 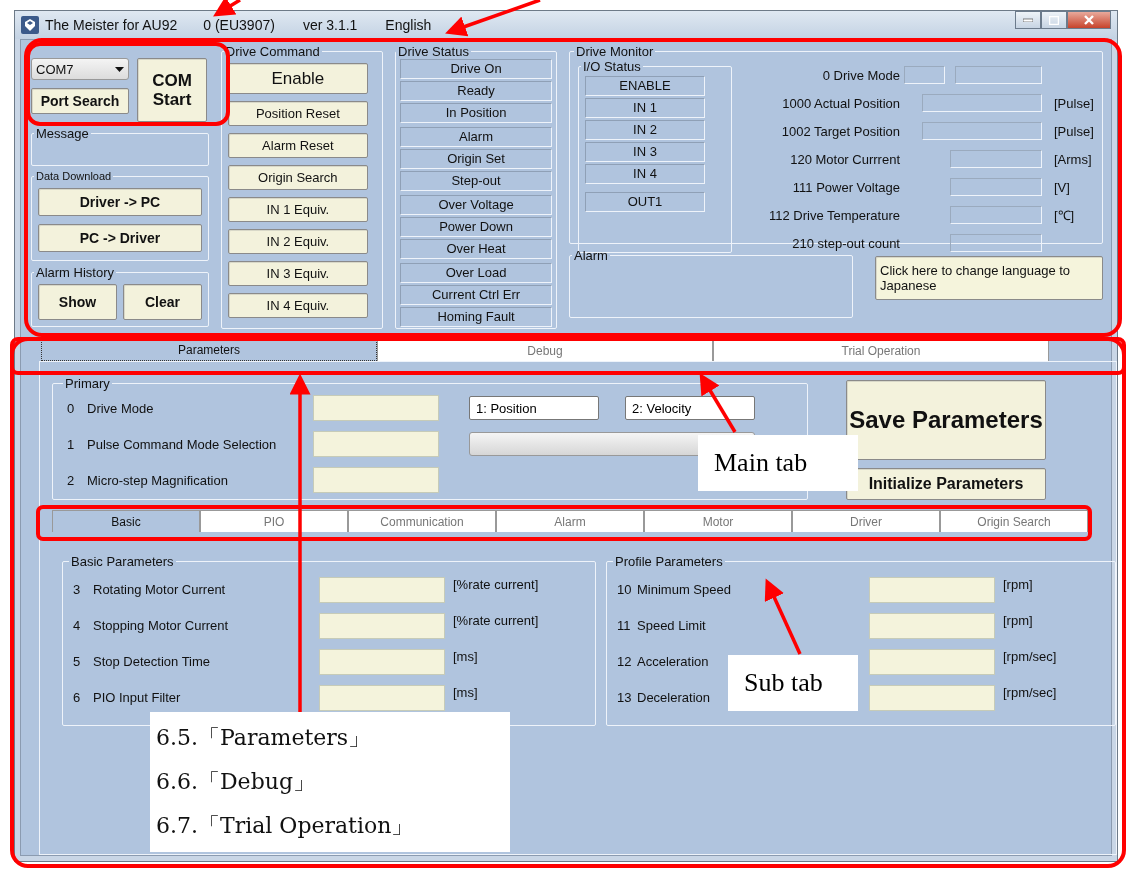 I want to click on status-indicator: Power Down, so click(x=476, y=227).